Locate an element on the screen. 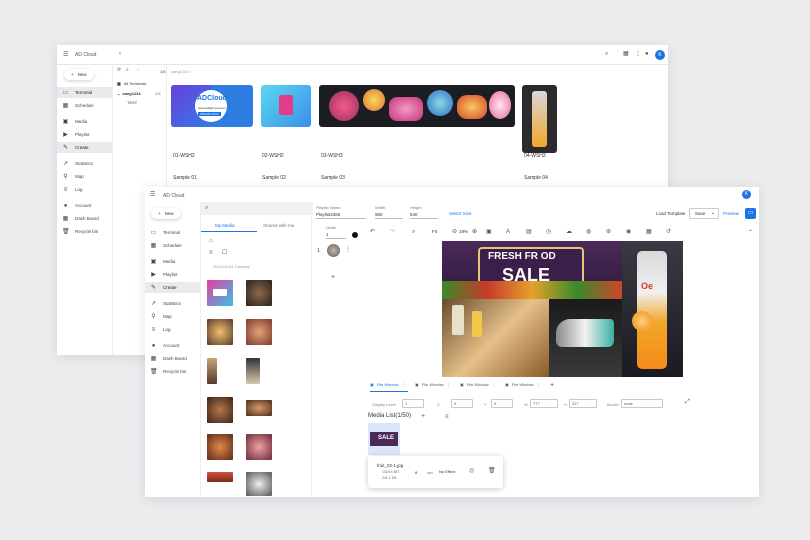  cloud-icon: ☁ is located at coordinates (569, 232).